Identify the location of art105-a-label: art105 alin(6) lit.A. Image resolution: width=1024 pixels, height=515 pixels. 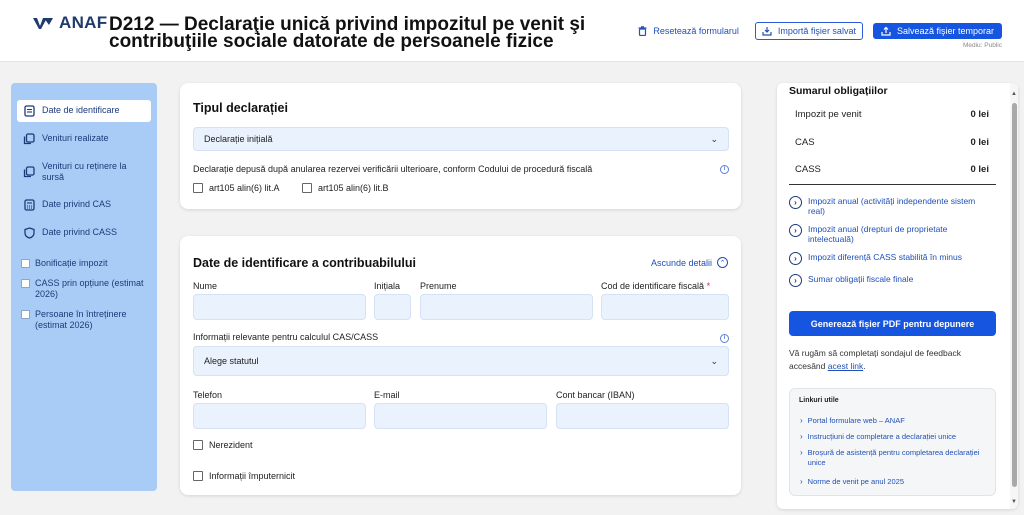
(244, 188).